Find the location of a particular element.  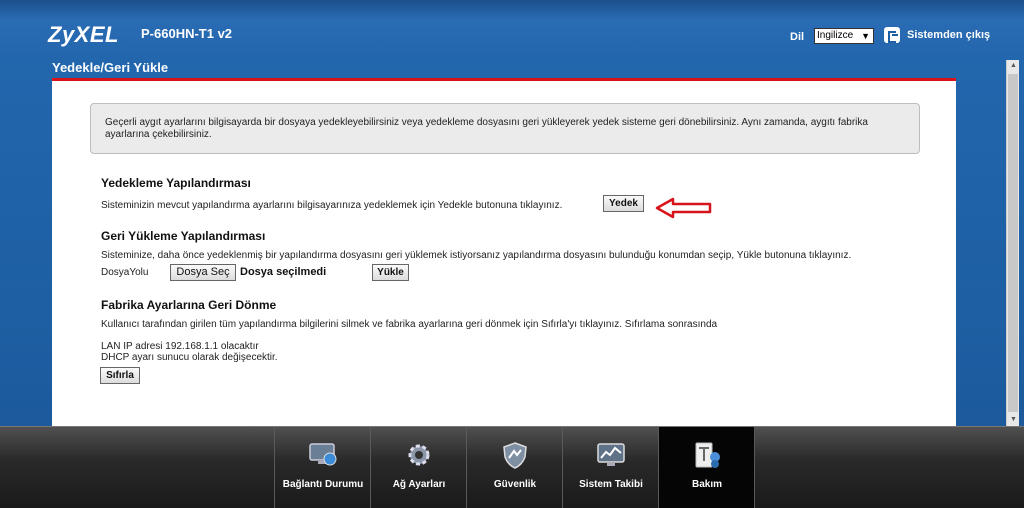

no-file-text: Dosya seçilmedi is located at coordinates (283, 272).